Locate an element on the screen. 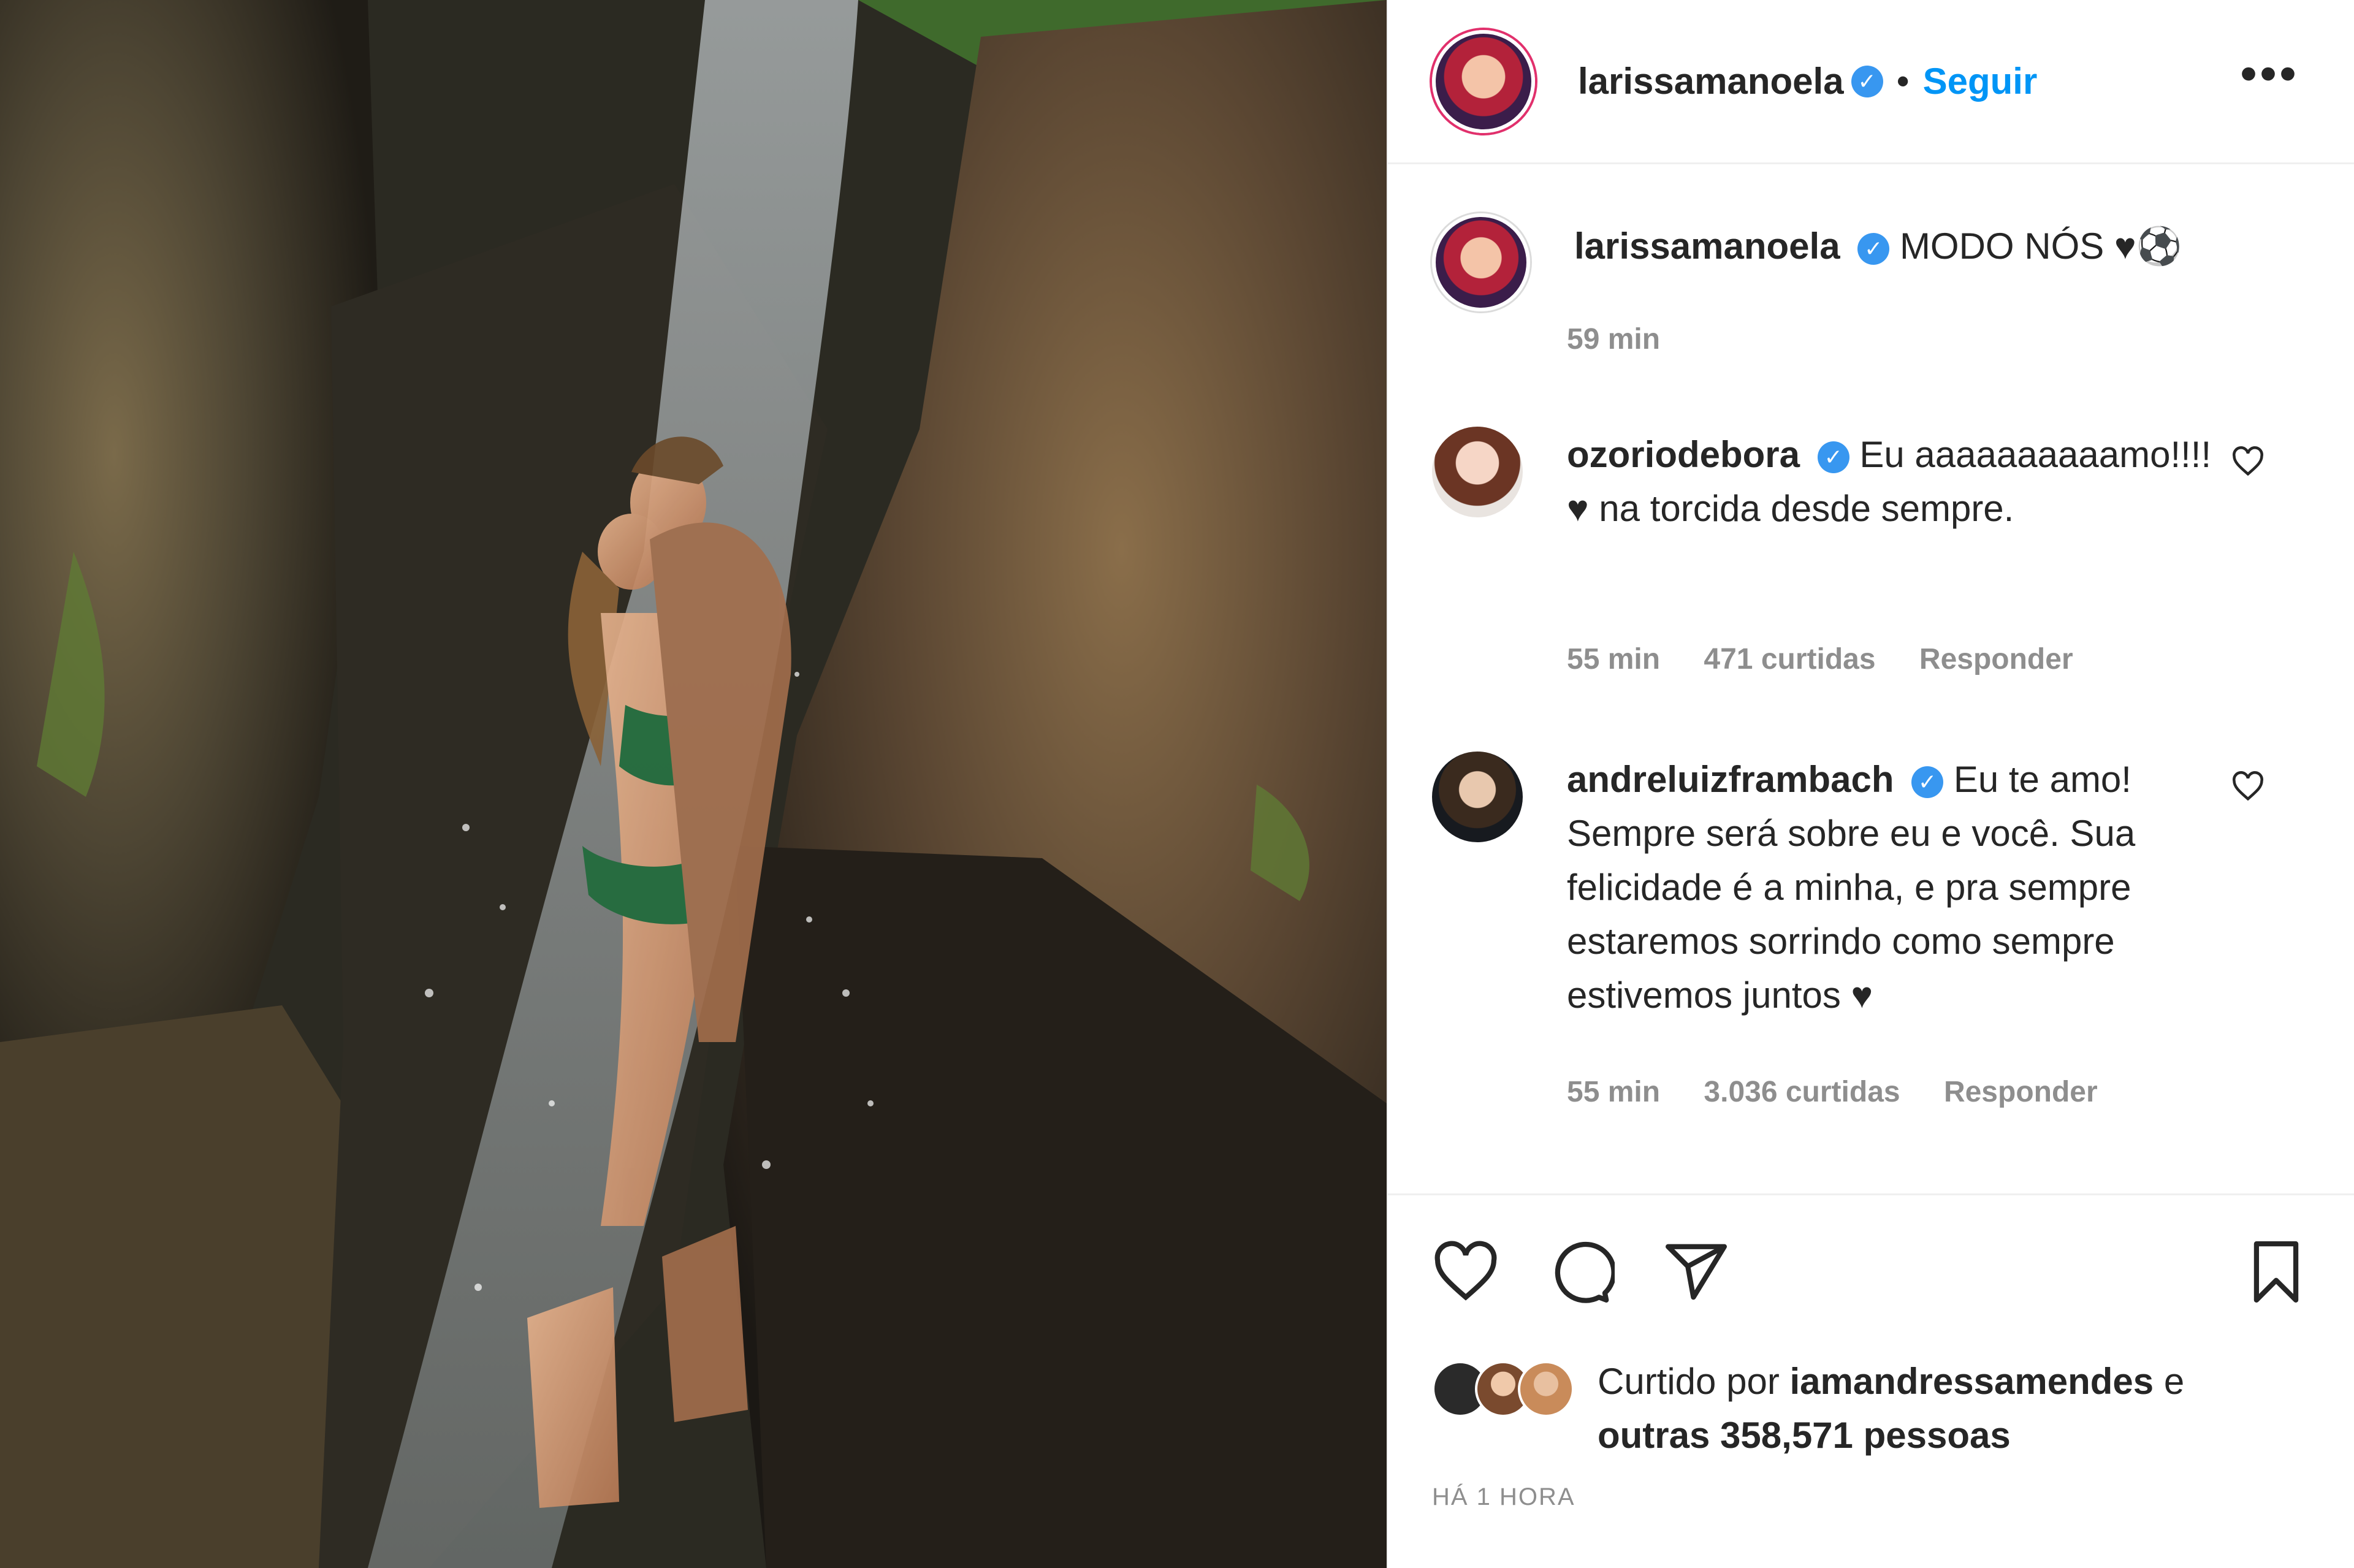  comment-icon is located at coordinates (1581, 1272).